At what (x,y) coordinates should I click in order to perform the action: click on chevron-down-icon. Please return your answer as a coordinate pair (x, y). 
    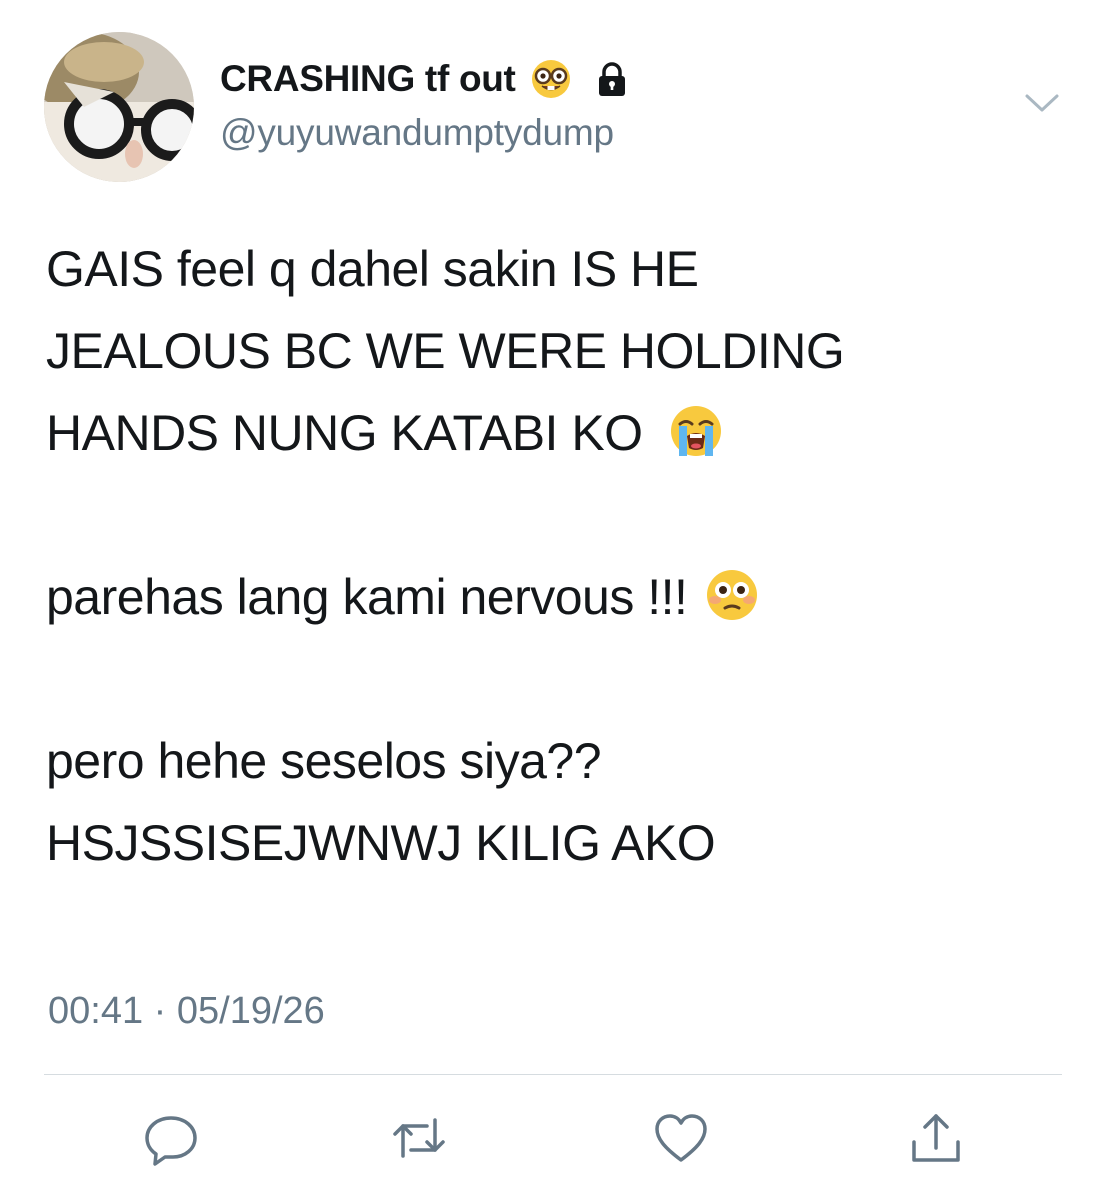
    Looking at the image, I should click on (1042, 103).